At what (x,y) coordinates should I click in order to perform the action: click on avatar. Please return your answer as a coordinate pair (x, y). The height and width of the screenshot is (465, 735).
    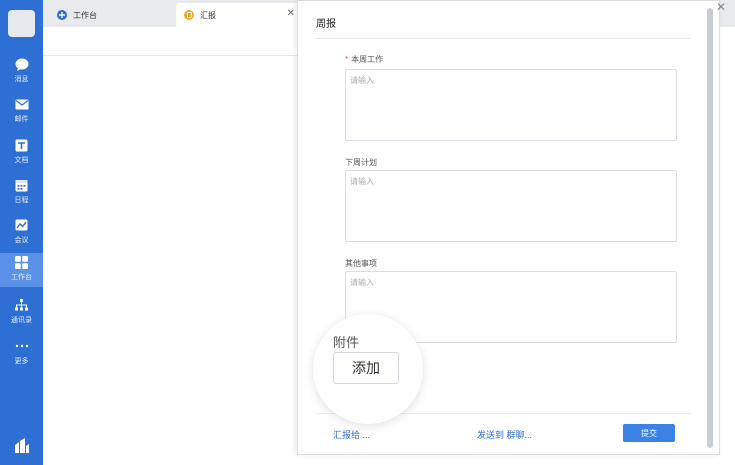
    Looking at the image, I should click on (21, 23).